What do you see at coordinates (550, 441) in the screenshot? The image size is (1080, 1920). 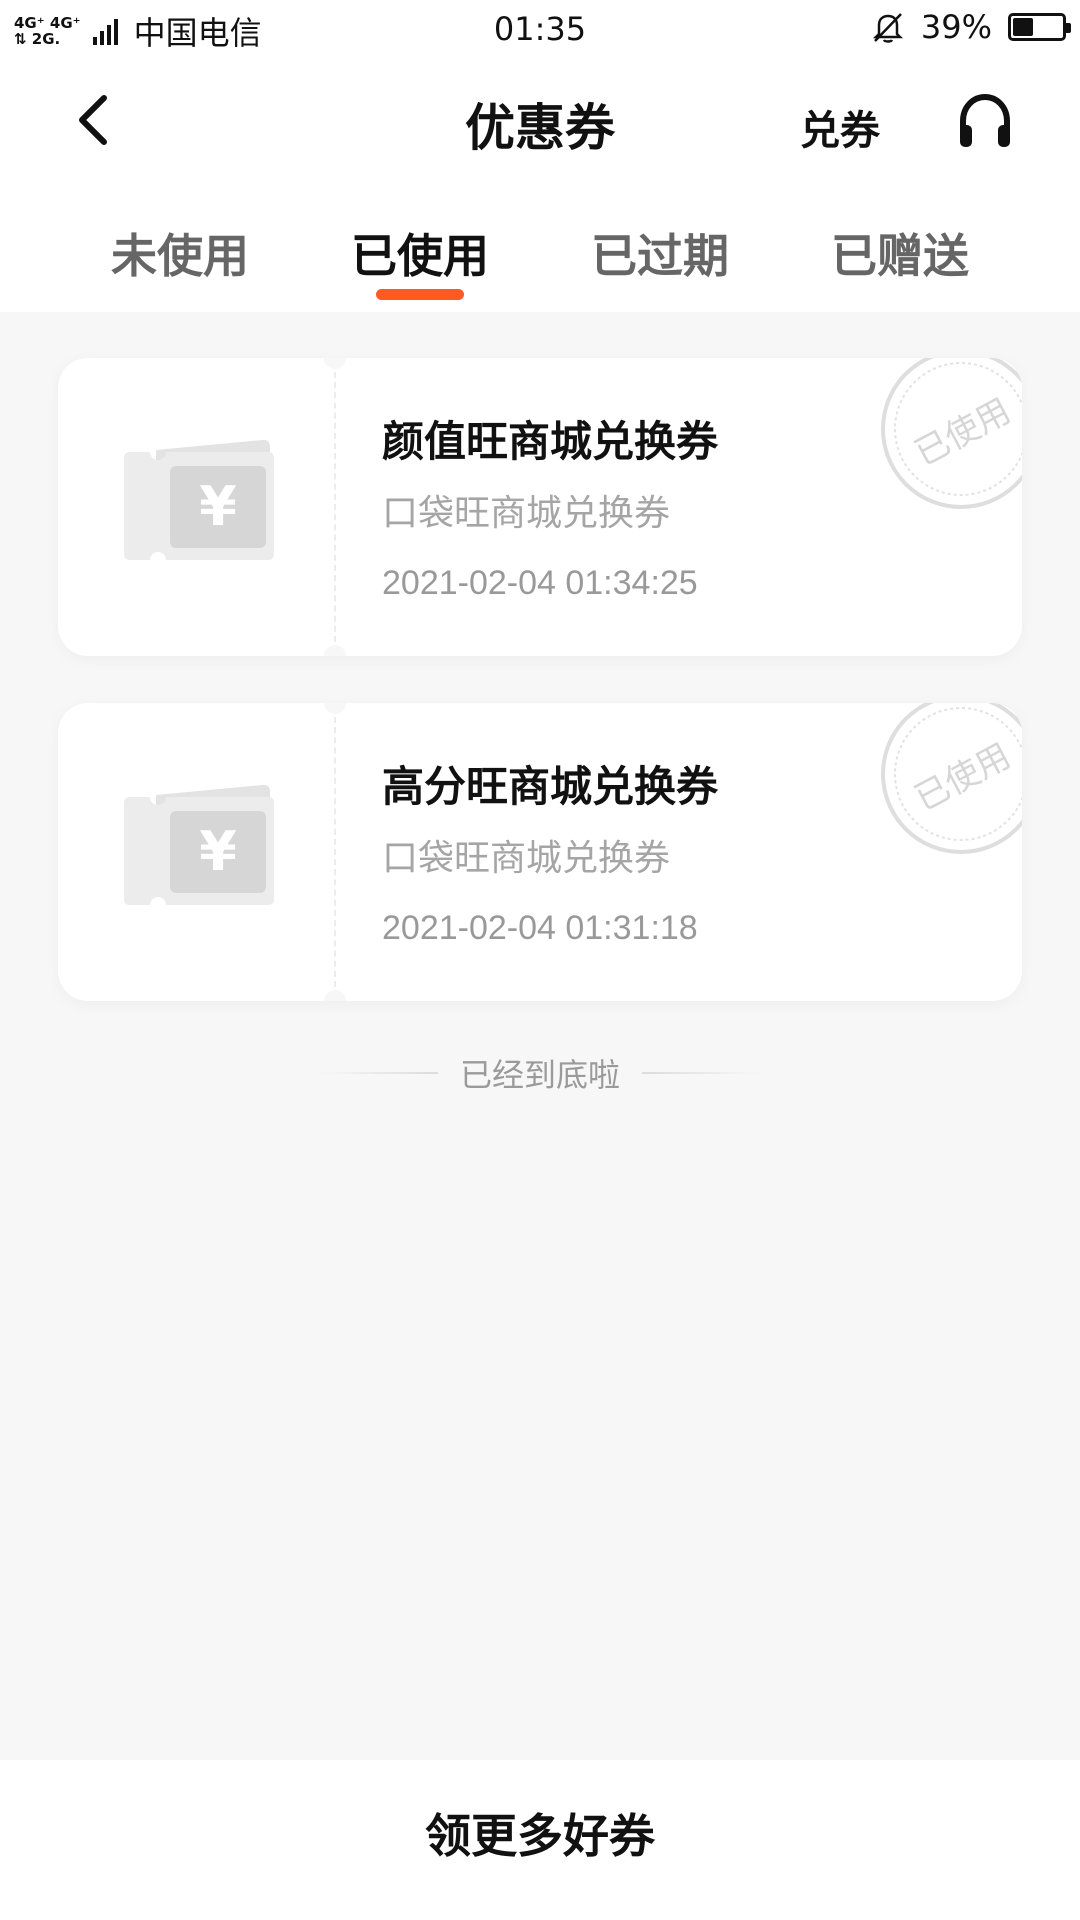 I see `coupon-title: 颜值旺商城兑换券` at bounding box center [550, 441].